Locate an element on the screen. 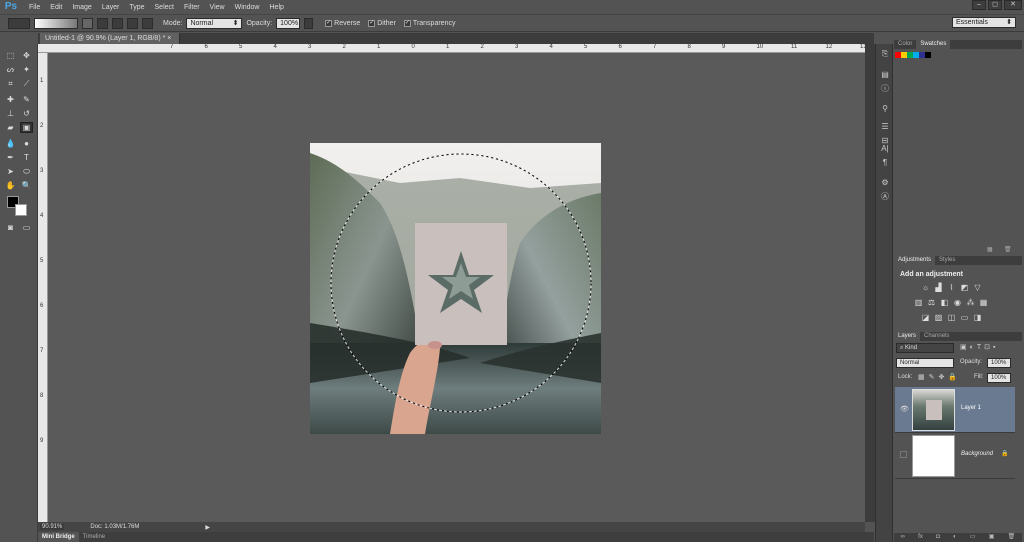 The height and width of the screenshot is (542, 1024). eye-icon: 👁 is located at coordinates (904, 409).